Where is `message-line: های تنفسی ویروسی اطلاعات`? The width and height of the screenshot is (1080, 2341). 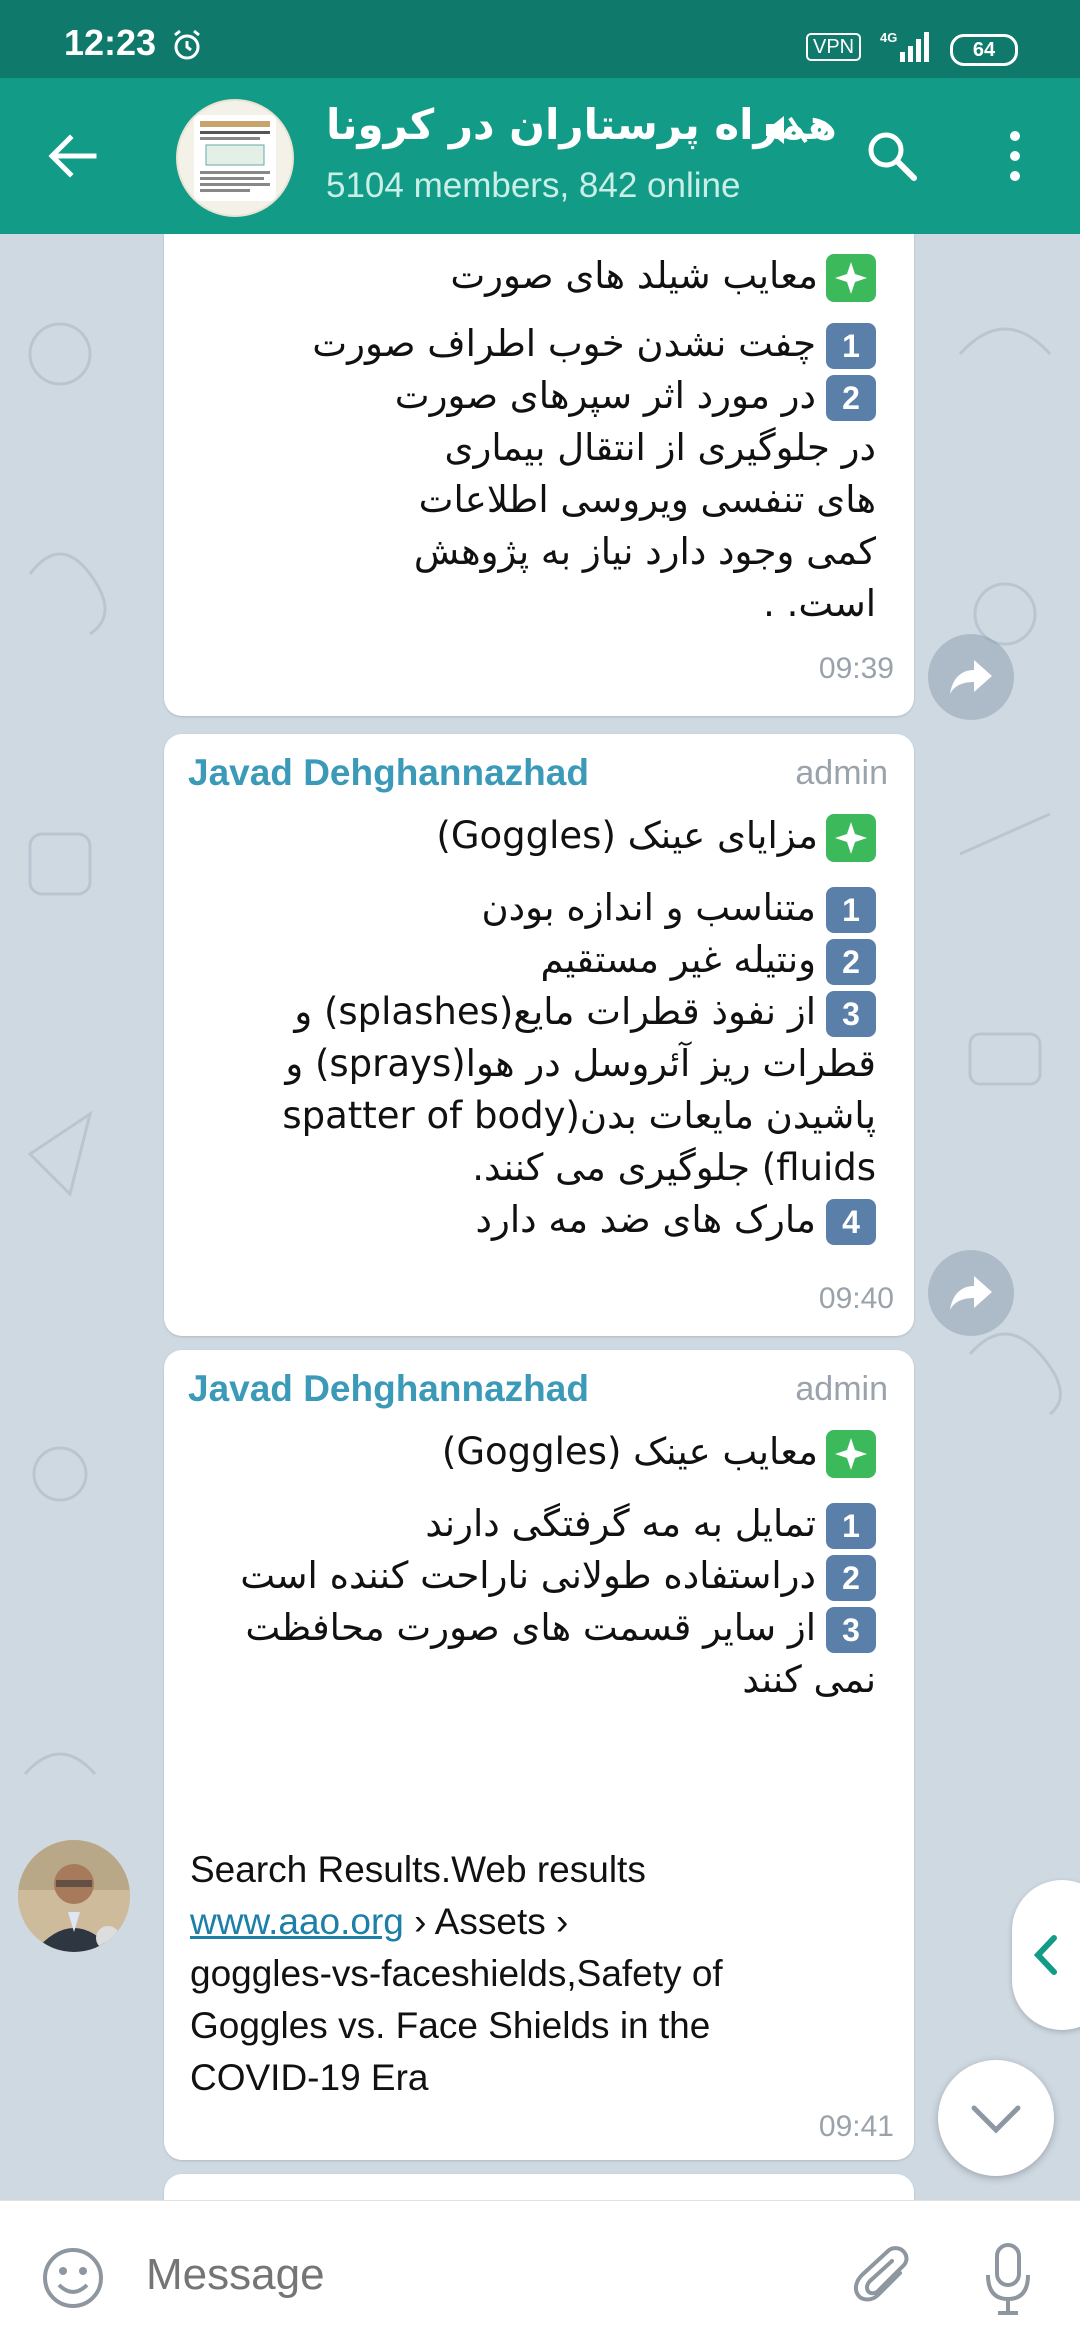
message-line: های تنفسی ویروسی اطلاعات is located at coordinates (647, 499).